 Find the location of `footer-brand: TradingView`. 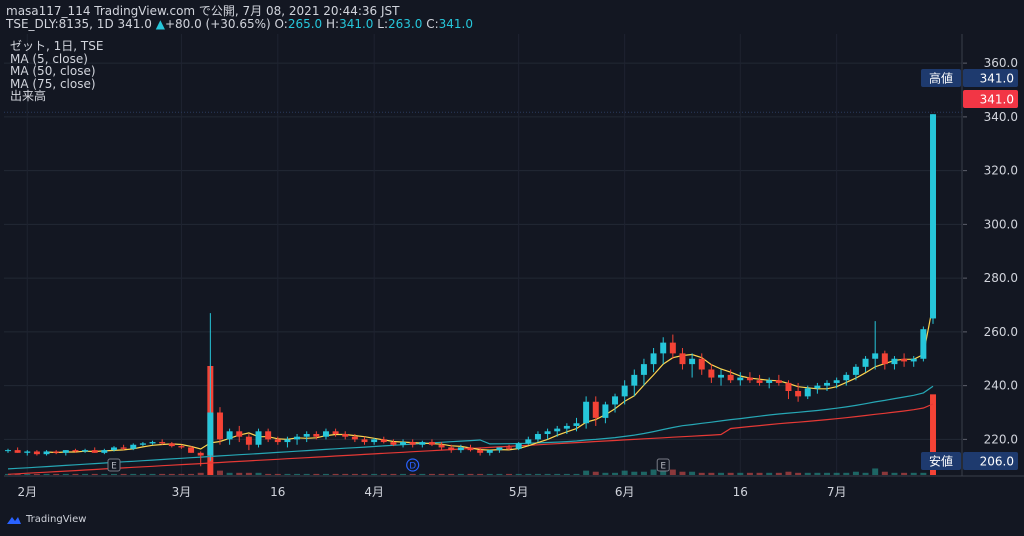

footer-brand: TradingView is located at coordinates (56, 519).